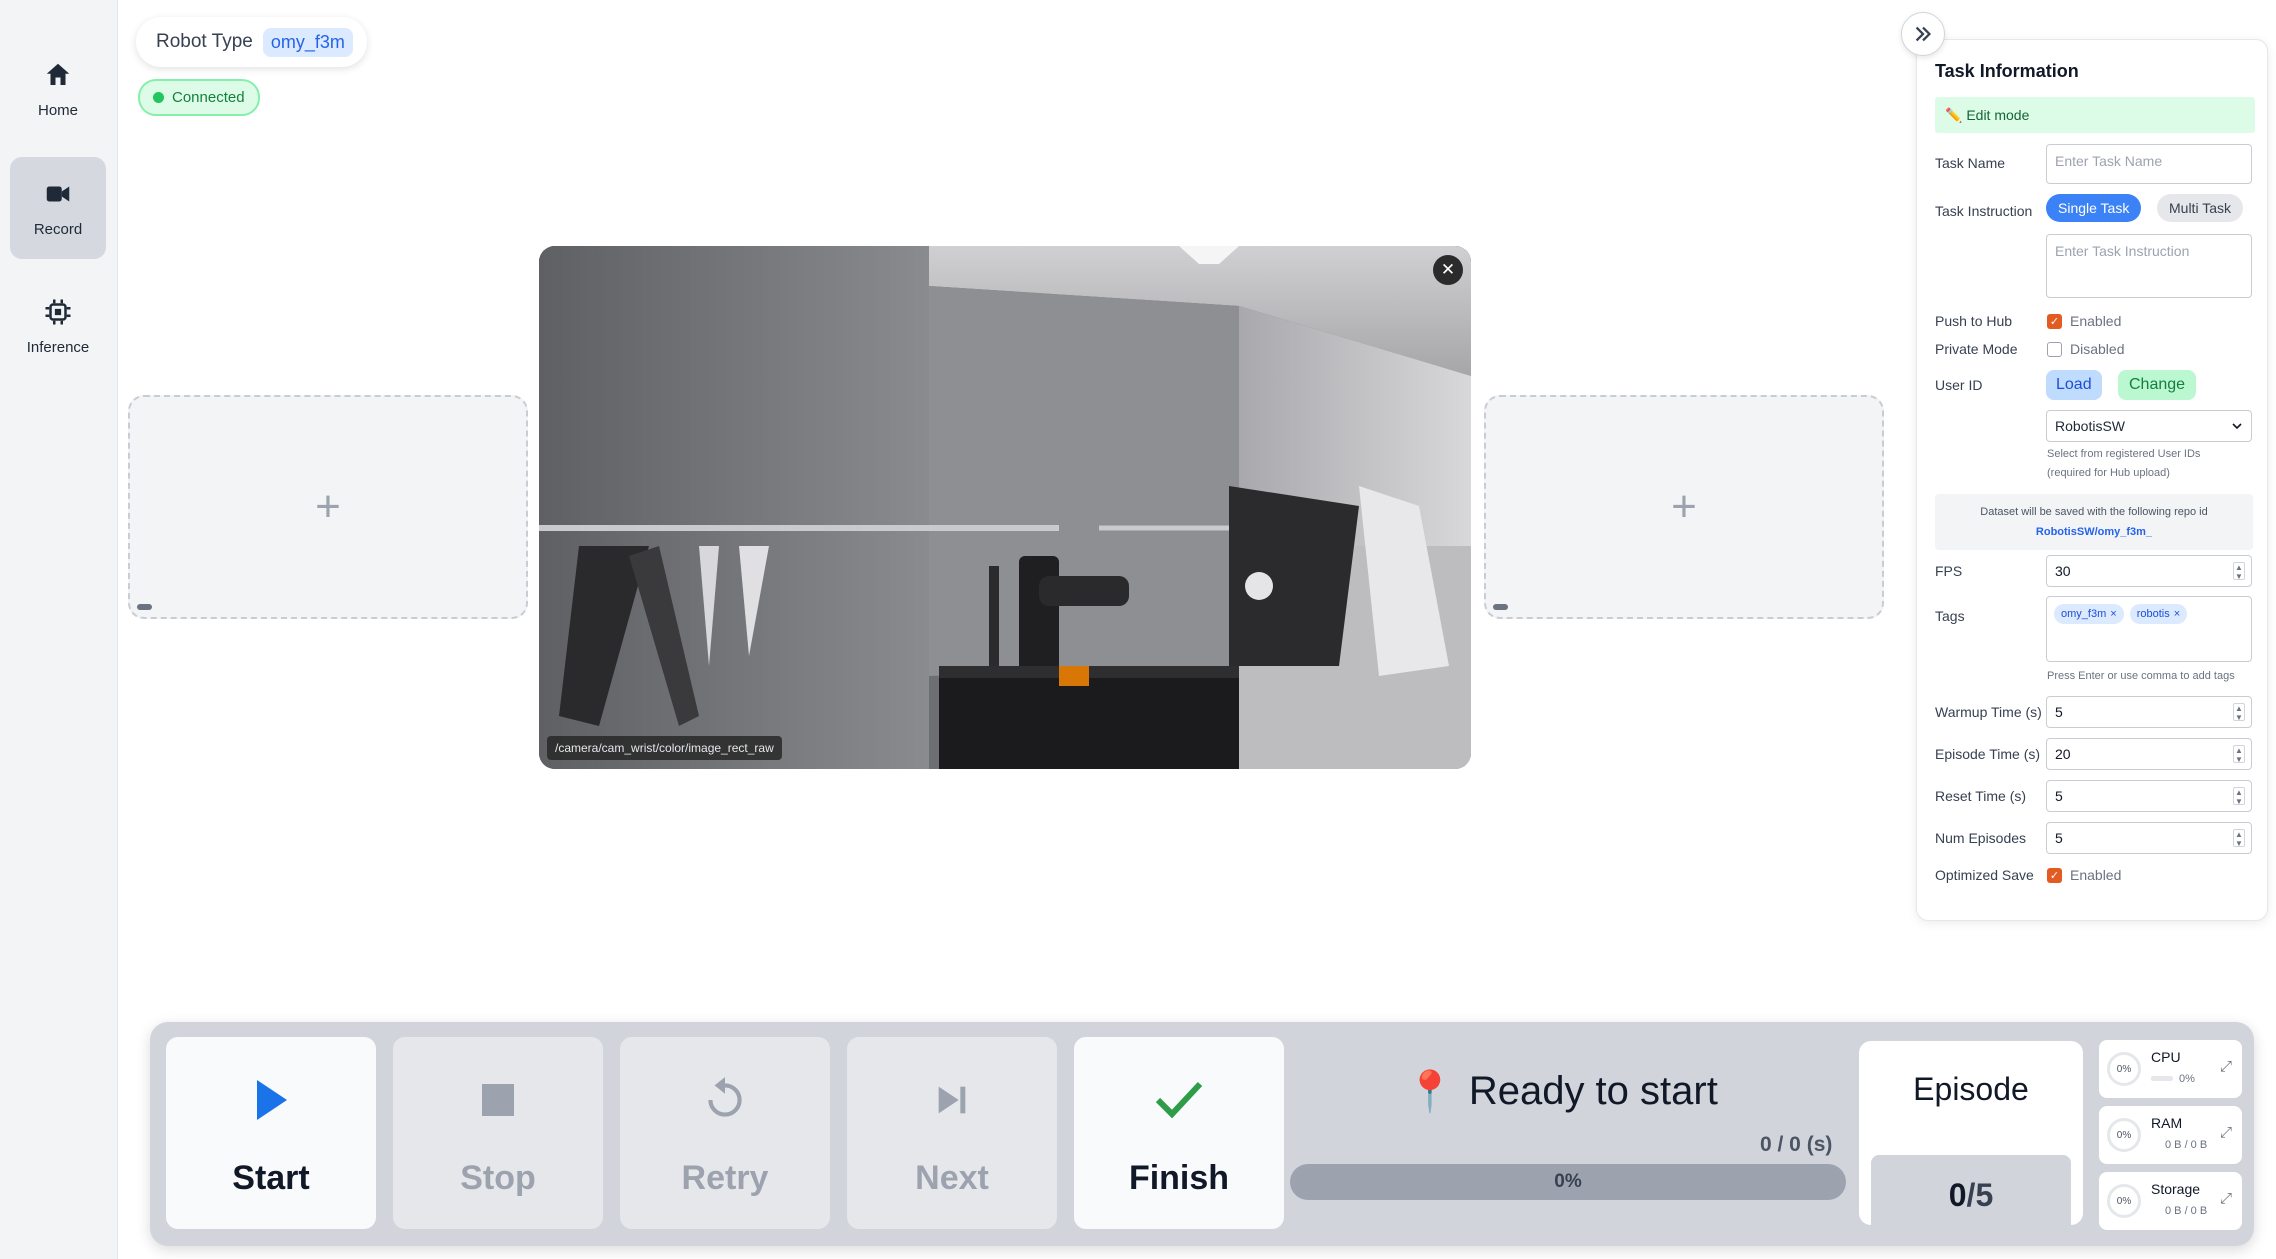  Describe the element at coordinates (58, 74) in the screenshot. I see `home-icon` at that location.